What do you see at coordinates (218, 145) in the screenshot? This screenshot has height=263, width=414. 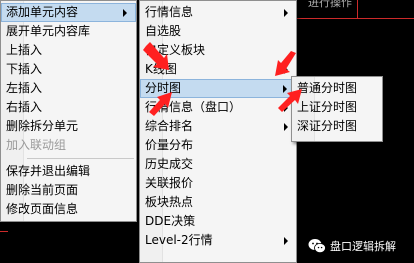 I see `menu-item-volume-price-distribution: 价量分布` at bounding box center [218, 145].